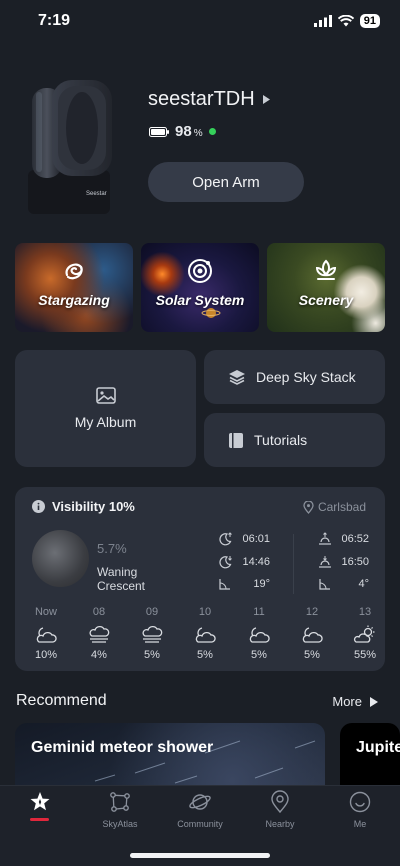 This screenshot has width=400, height=866. What do you see at coordinates (259, 612) in the screenshot?
I see `forecast-time: 11` at bounding box center [259, 612].